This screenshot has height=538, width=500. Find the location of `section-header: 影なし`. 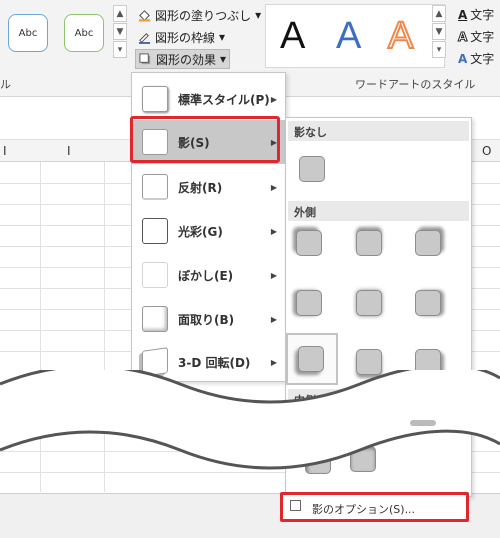

section-header: 影なし is located at coordinates (378, 131).